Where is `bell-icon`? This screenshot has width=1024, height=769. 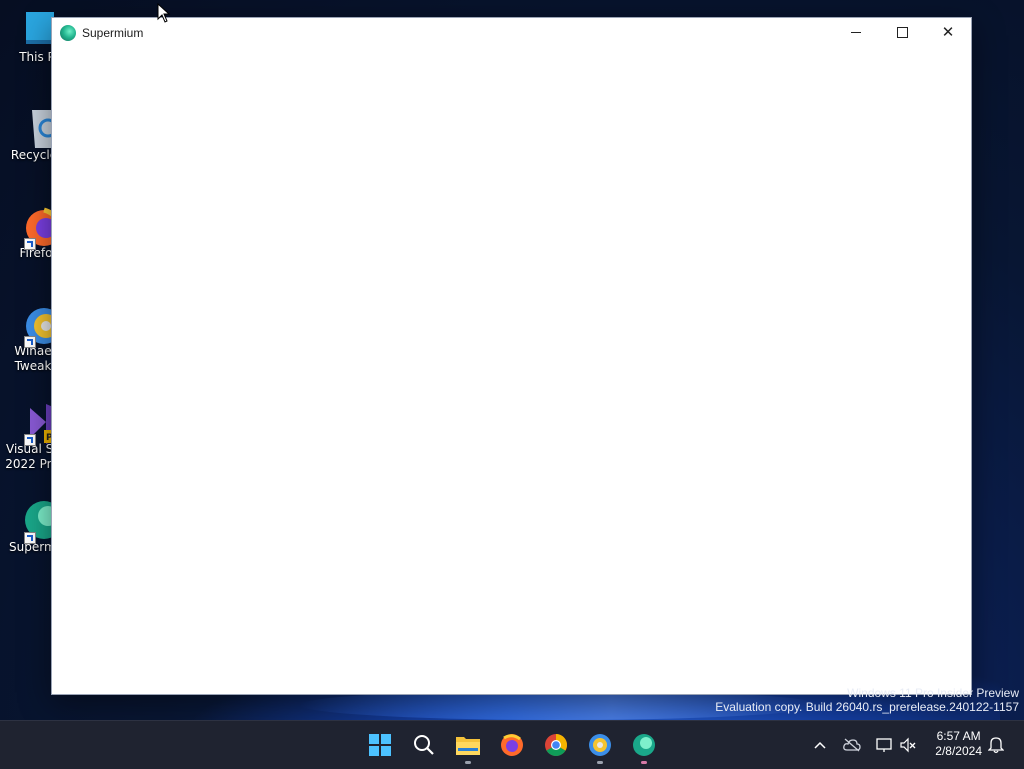
bell-icon is located at coordinates (996, 745).